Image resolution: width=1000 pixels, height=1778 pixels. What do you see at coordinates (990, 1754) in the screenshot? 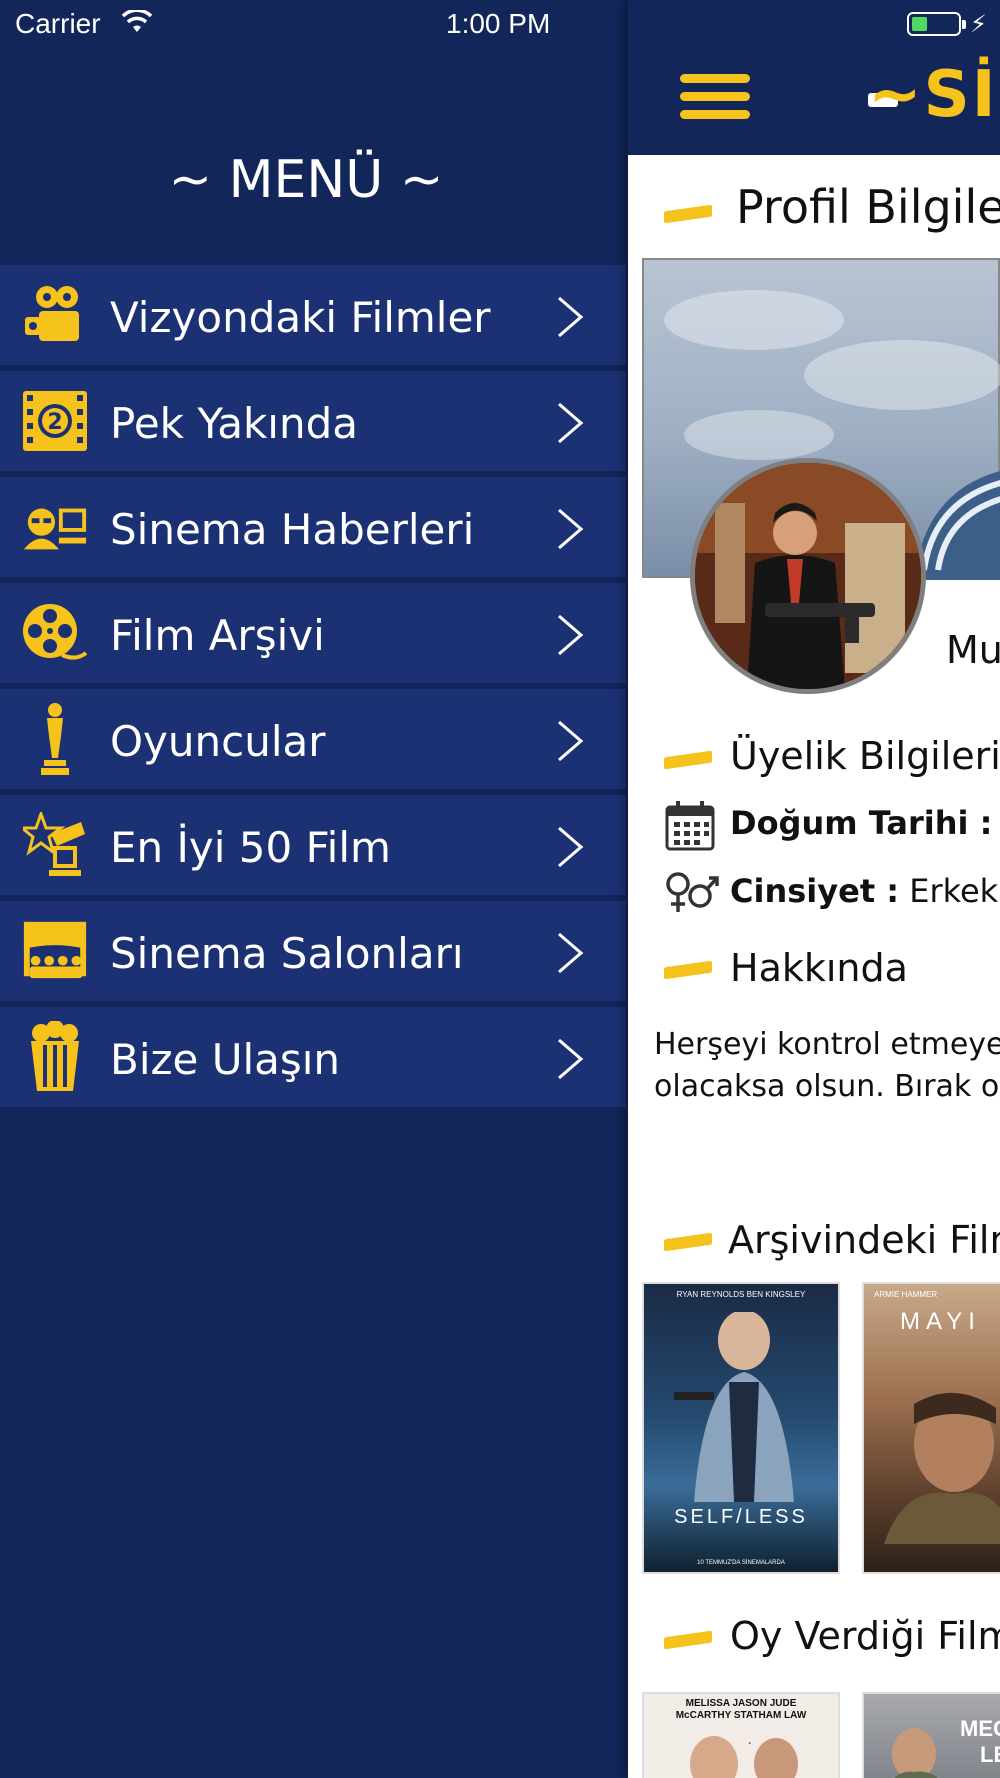
I see `poster-title-2: LE` at bounding box center [990, 1754].